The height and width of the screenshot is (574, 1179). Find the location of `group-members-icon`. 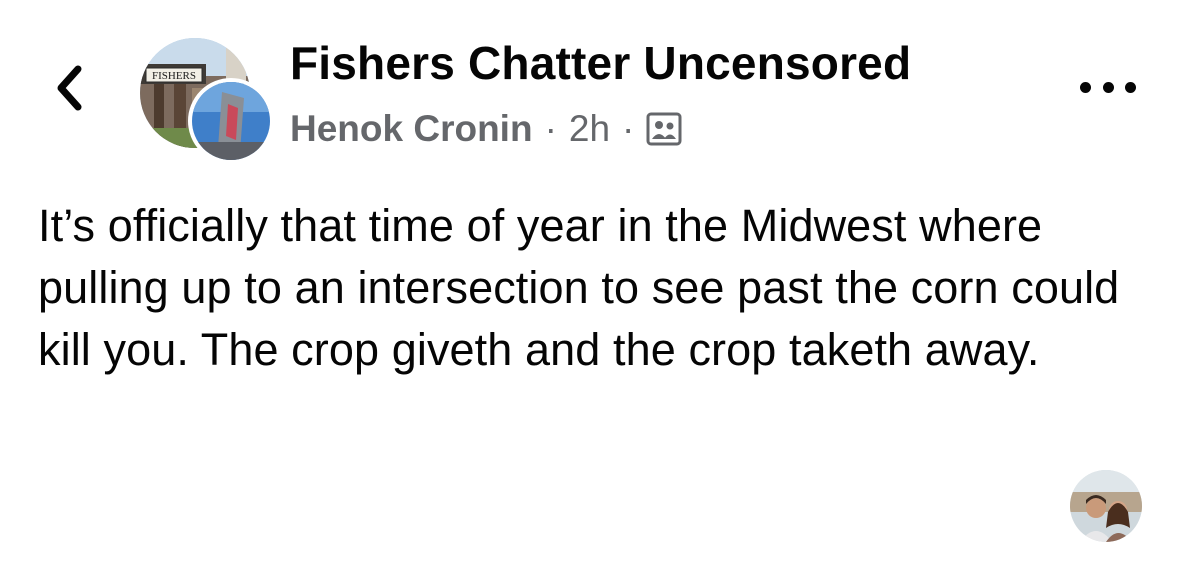

group-members-icon is located at coordinates (664, 129).